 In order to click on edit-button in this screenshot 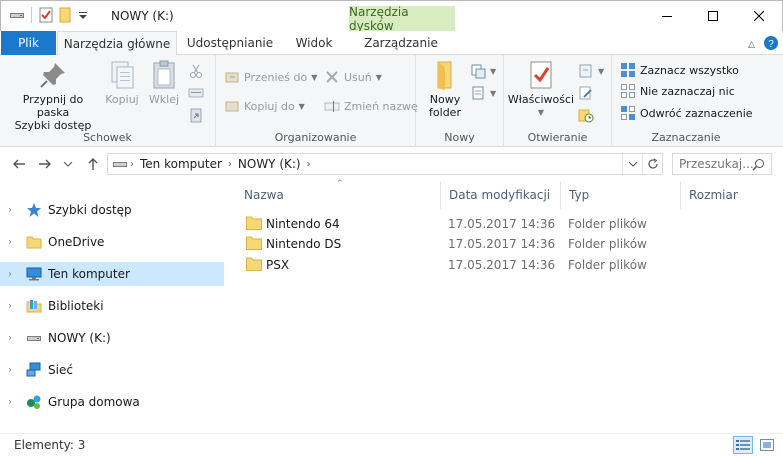, I will do `click(586, 93)`.